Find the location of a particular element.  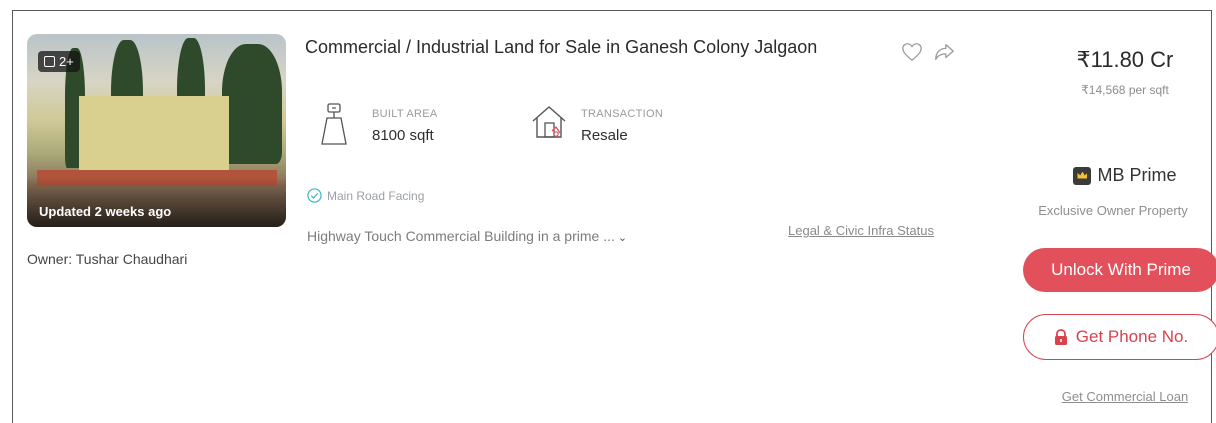

photo-count-text: 2+ is located at coordinates (66, 61).